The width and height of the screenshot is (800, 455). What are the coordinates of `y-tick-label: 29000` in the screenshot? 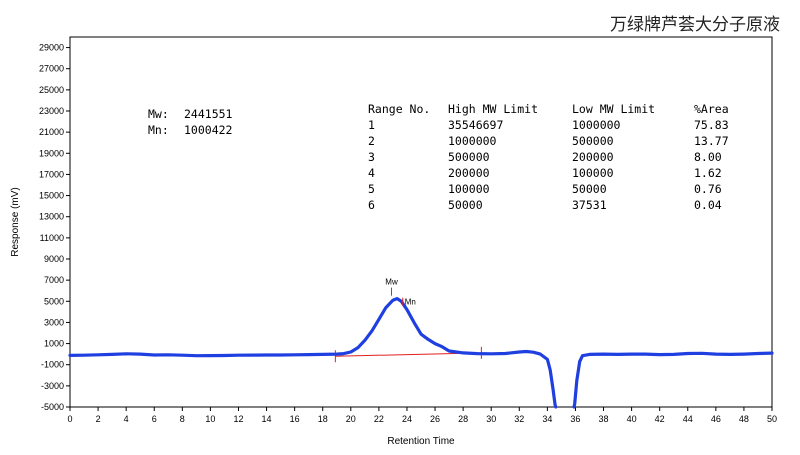 It's located at (51, 48).